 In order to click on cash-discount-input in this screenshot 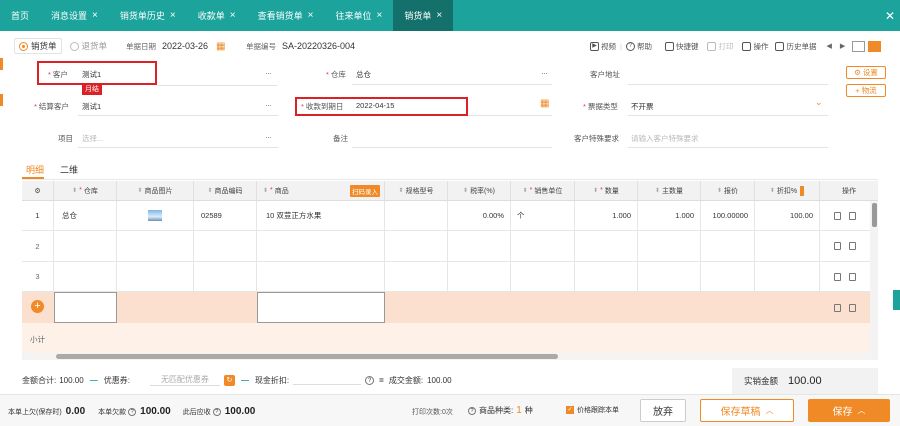, I will do `click(327, 380)`.